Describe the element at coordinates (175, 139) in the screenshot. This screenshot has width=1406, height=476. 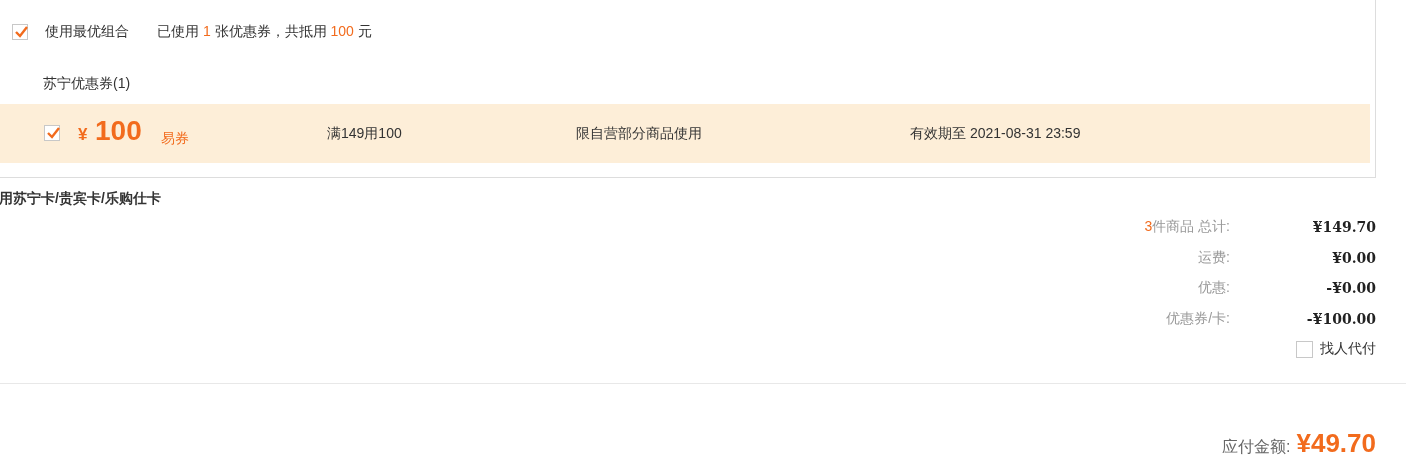
I see `coupon-type: 易券` at that location.